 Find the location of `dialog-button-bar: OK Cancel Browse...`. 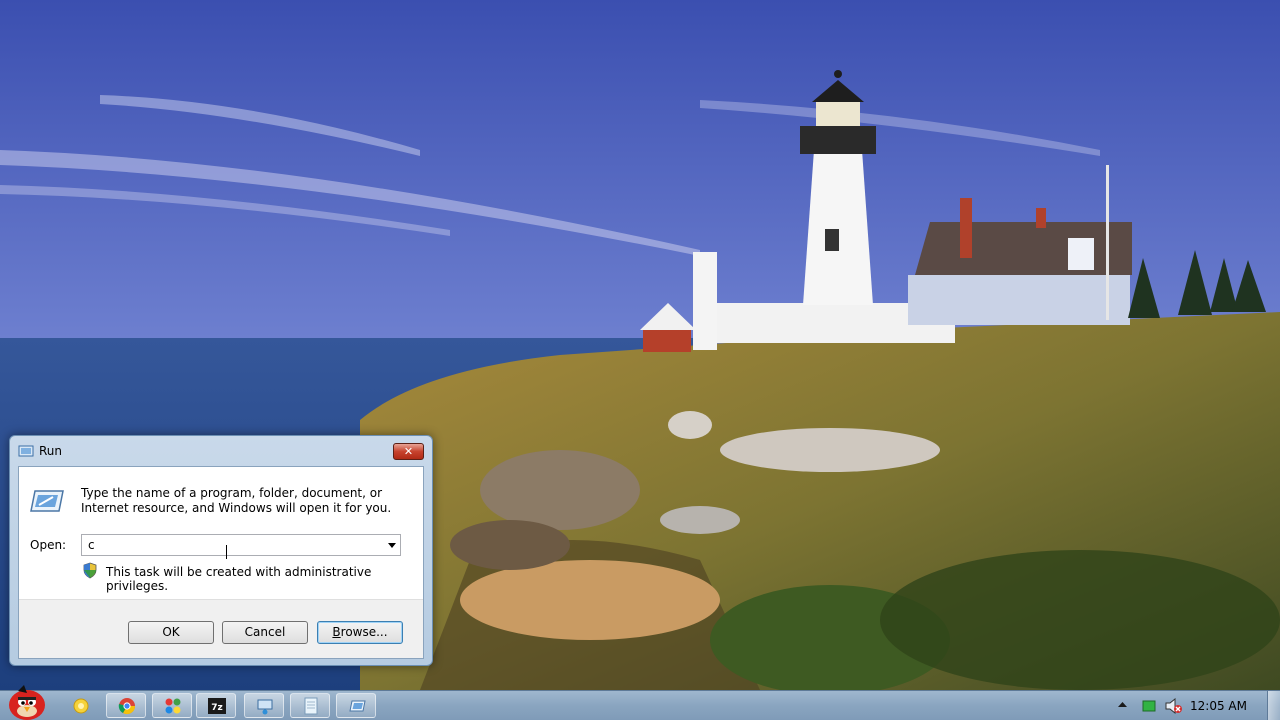

dialog-button-bar: OK Cancel Browse... is located at coordinates (221, 628).